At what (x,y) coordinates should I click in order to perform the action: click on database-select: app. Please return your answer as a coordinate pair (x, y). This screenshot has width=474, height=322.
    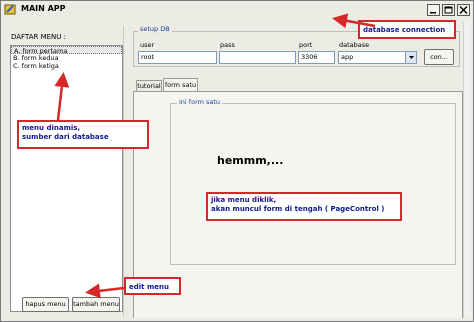
    Looking at the image, I should click on (377, 57).